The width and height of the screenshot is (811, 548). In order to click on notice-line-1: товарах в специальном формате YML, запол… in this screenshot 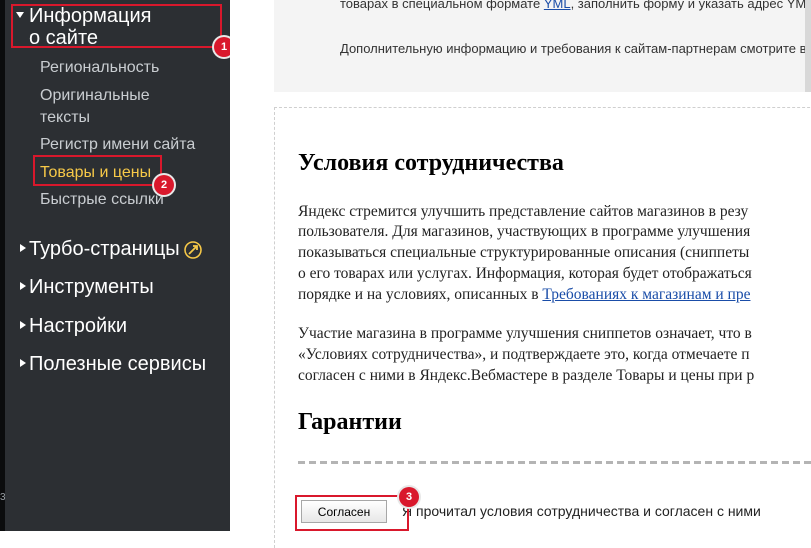, I will do `click(575, 6)`.